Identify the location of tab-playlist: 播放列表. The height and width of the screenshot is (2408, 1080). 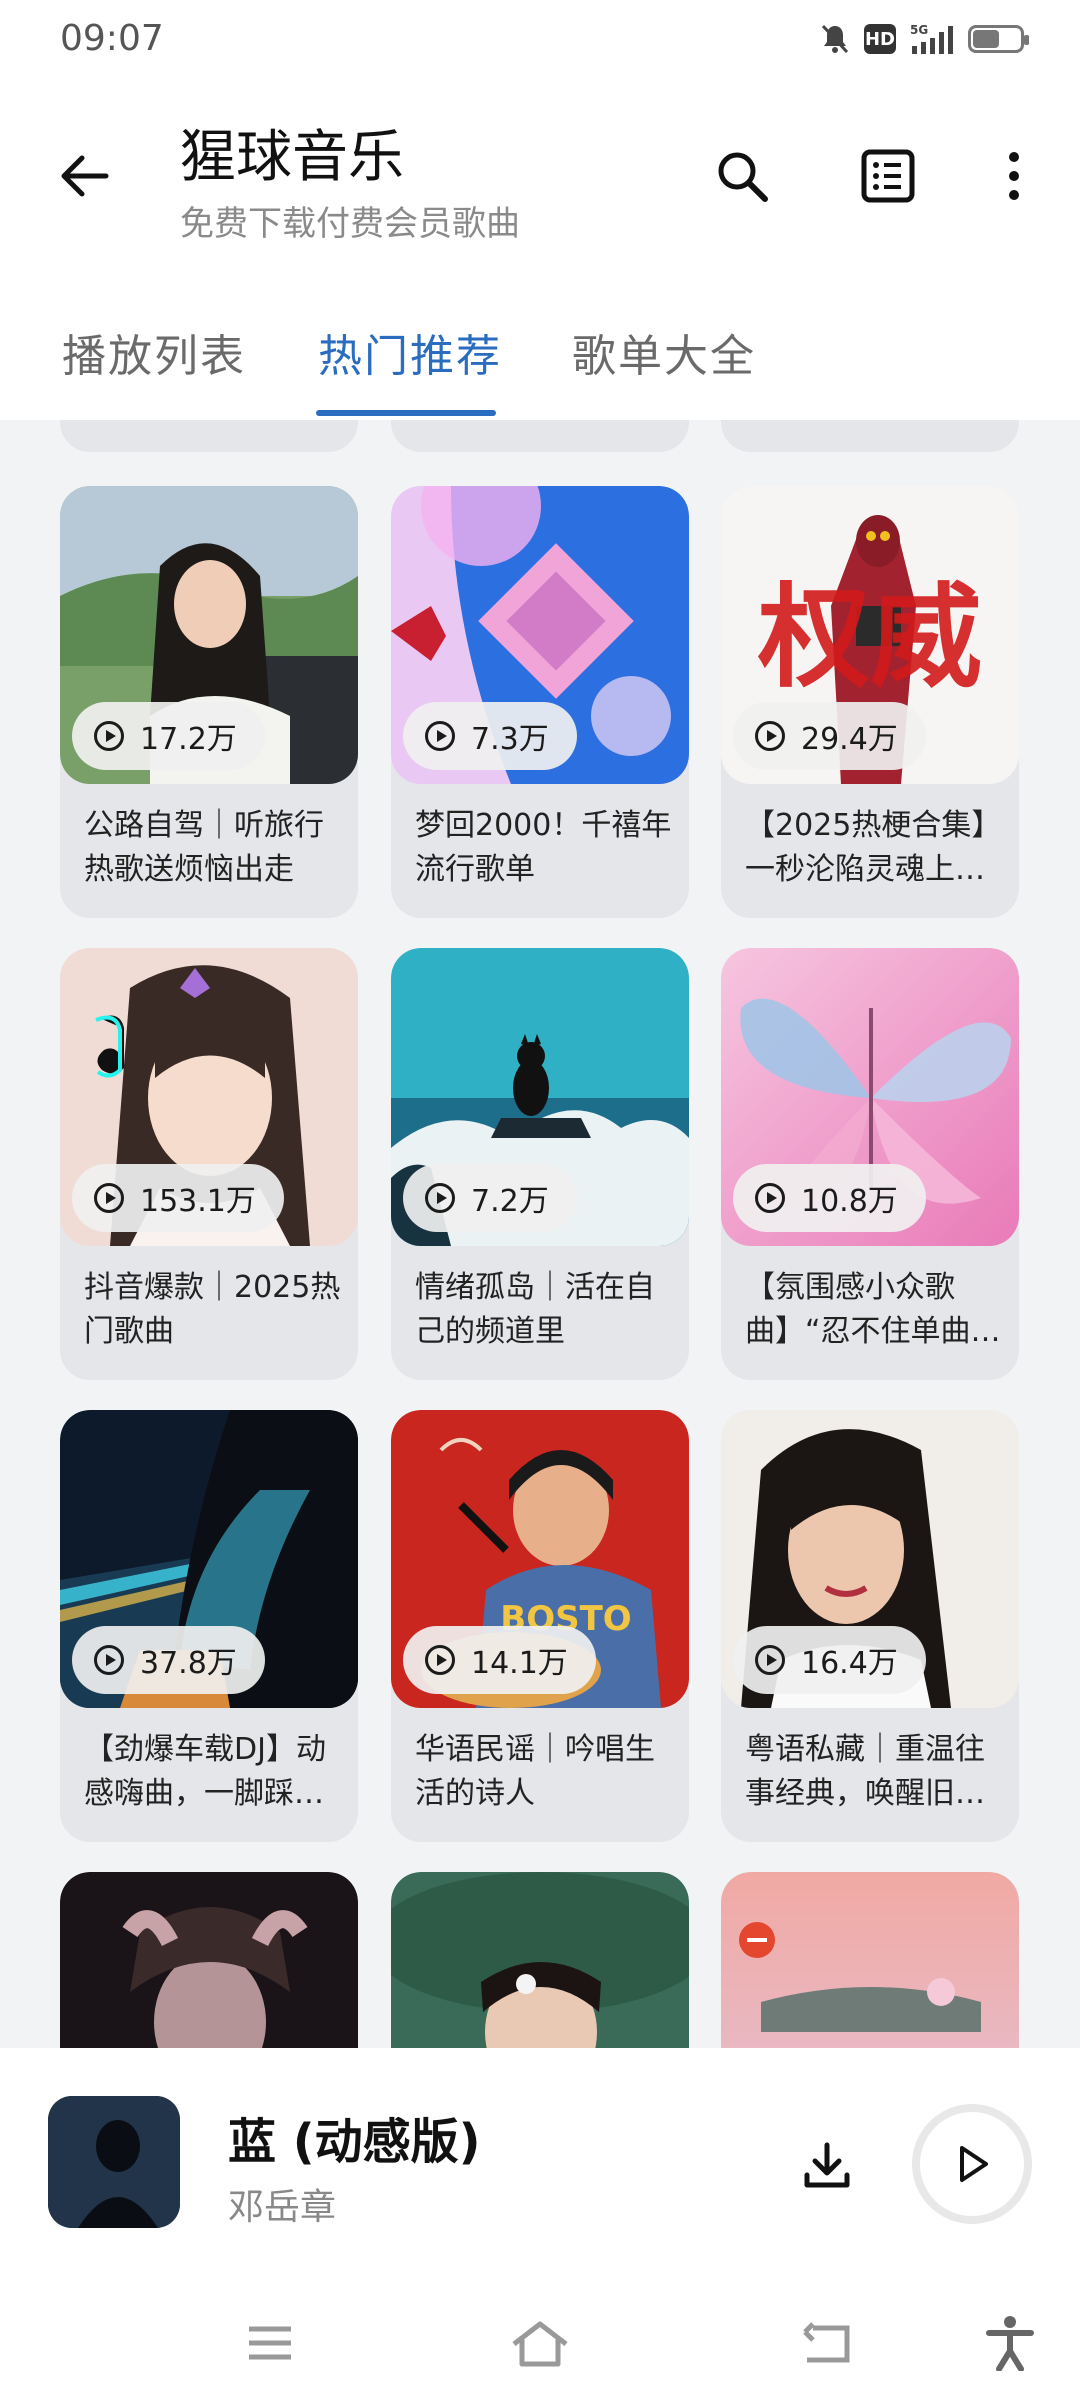
(154, 352).